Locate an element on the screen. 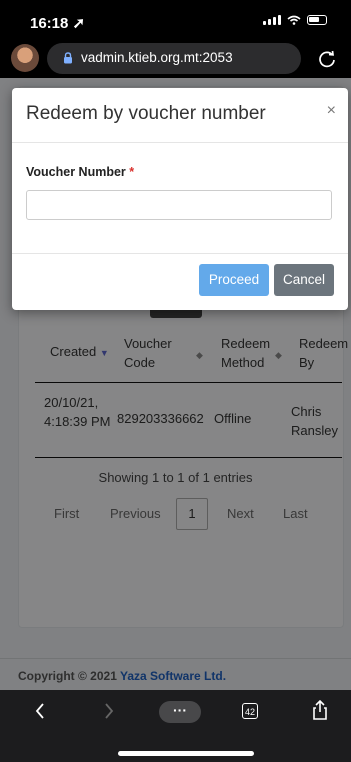 This screenshot has height=762, width=351. more-button: ··· is located at coordinates (180, 712).